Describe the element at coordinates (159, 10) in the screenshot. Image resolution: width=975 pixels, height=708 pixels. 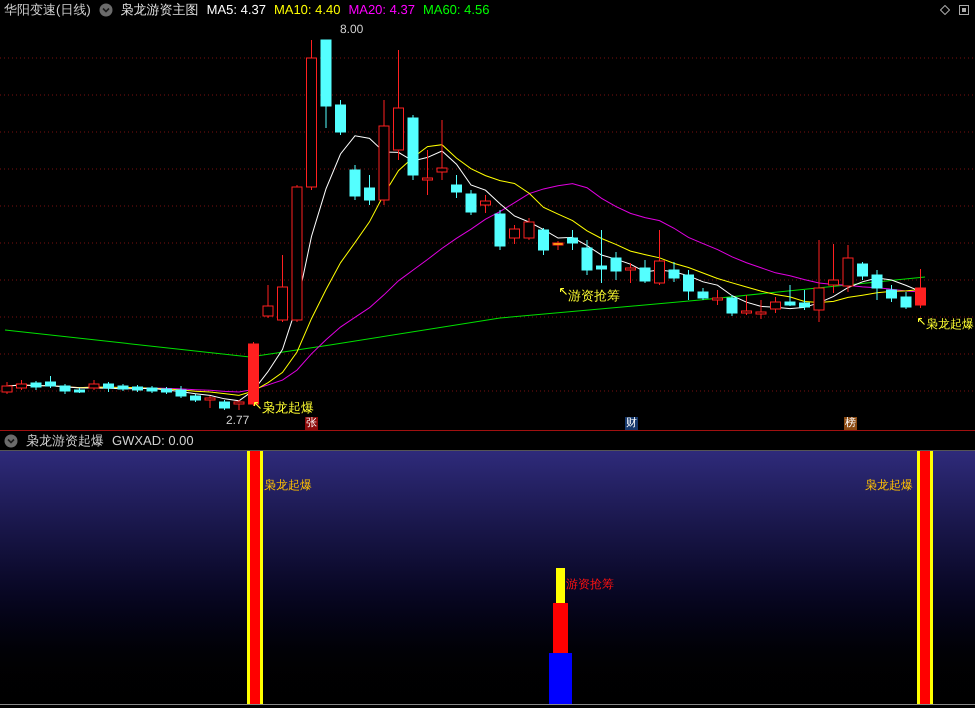
I see `indicator-name: 枭龙游资主图` at that location.